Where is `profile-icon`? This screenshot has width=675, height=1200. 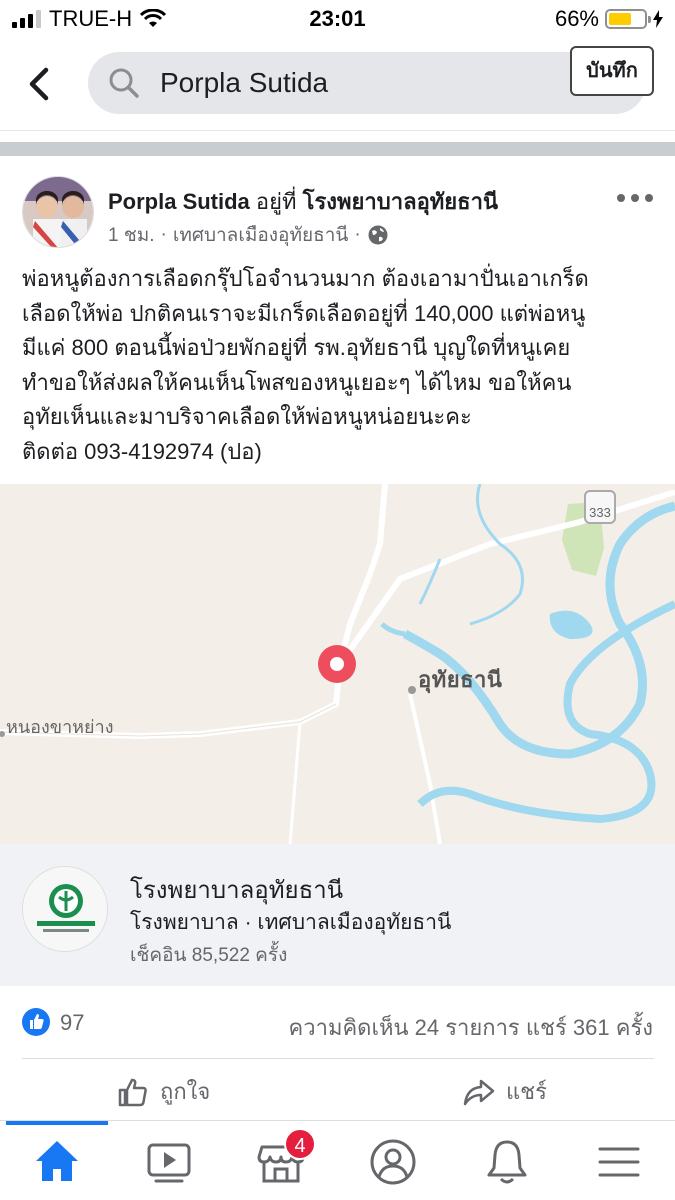 profile-icon is located at coordinates (393, 1162).